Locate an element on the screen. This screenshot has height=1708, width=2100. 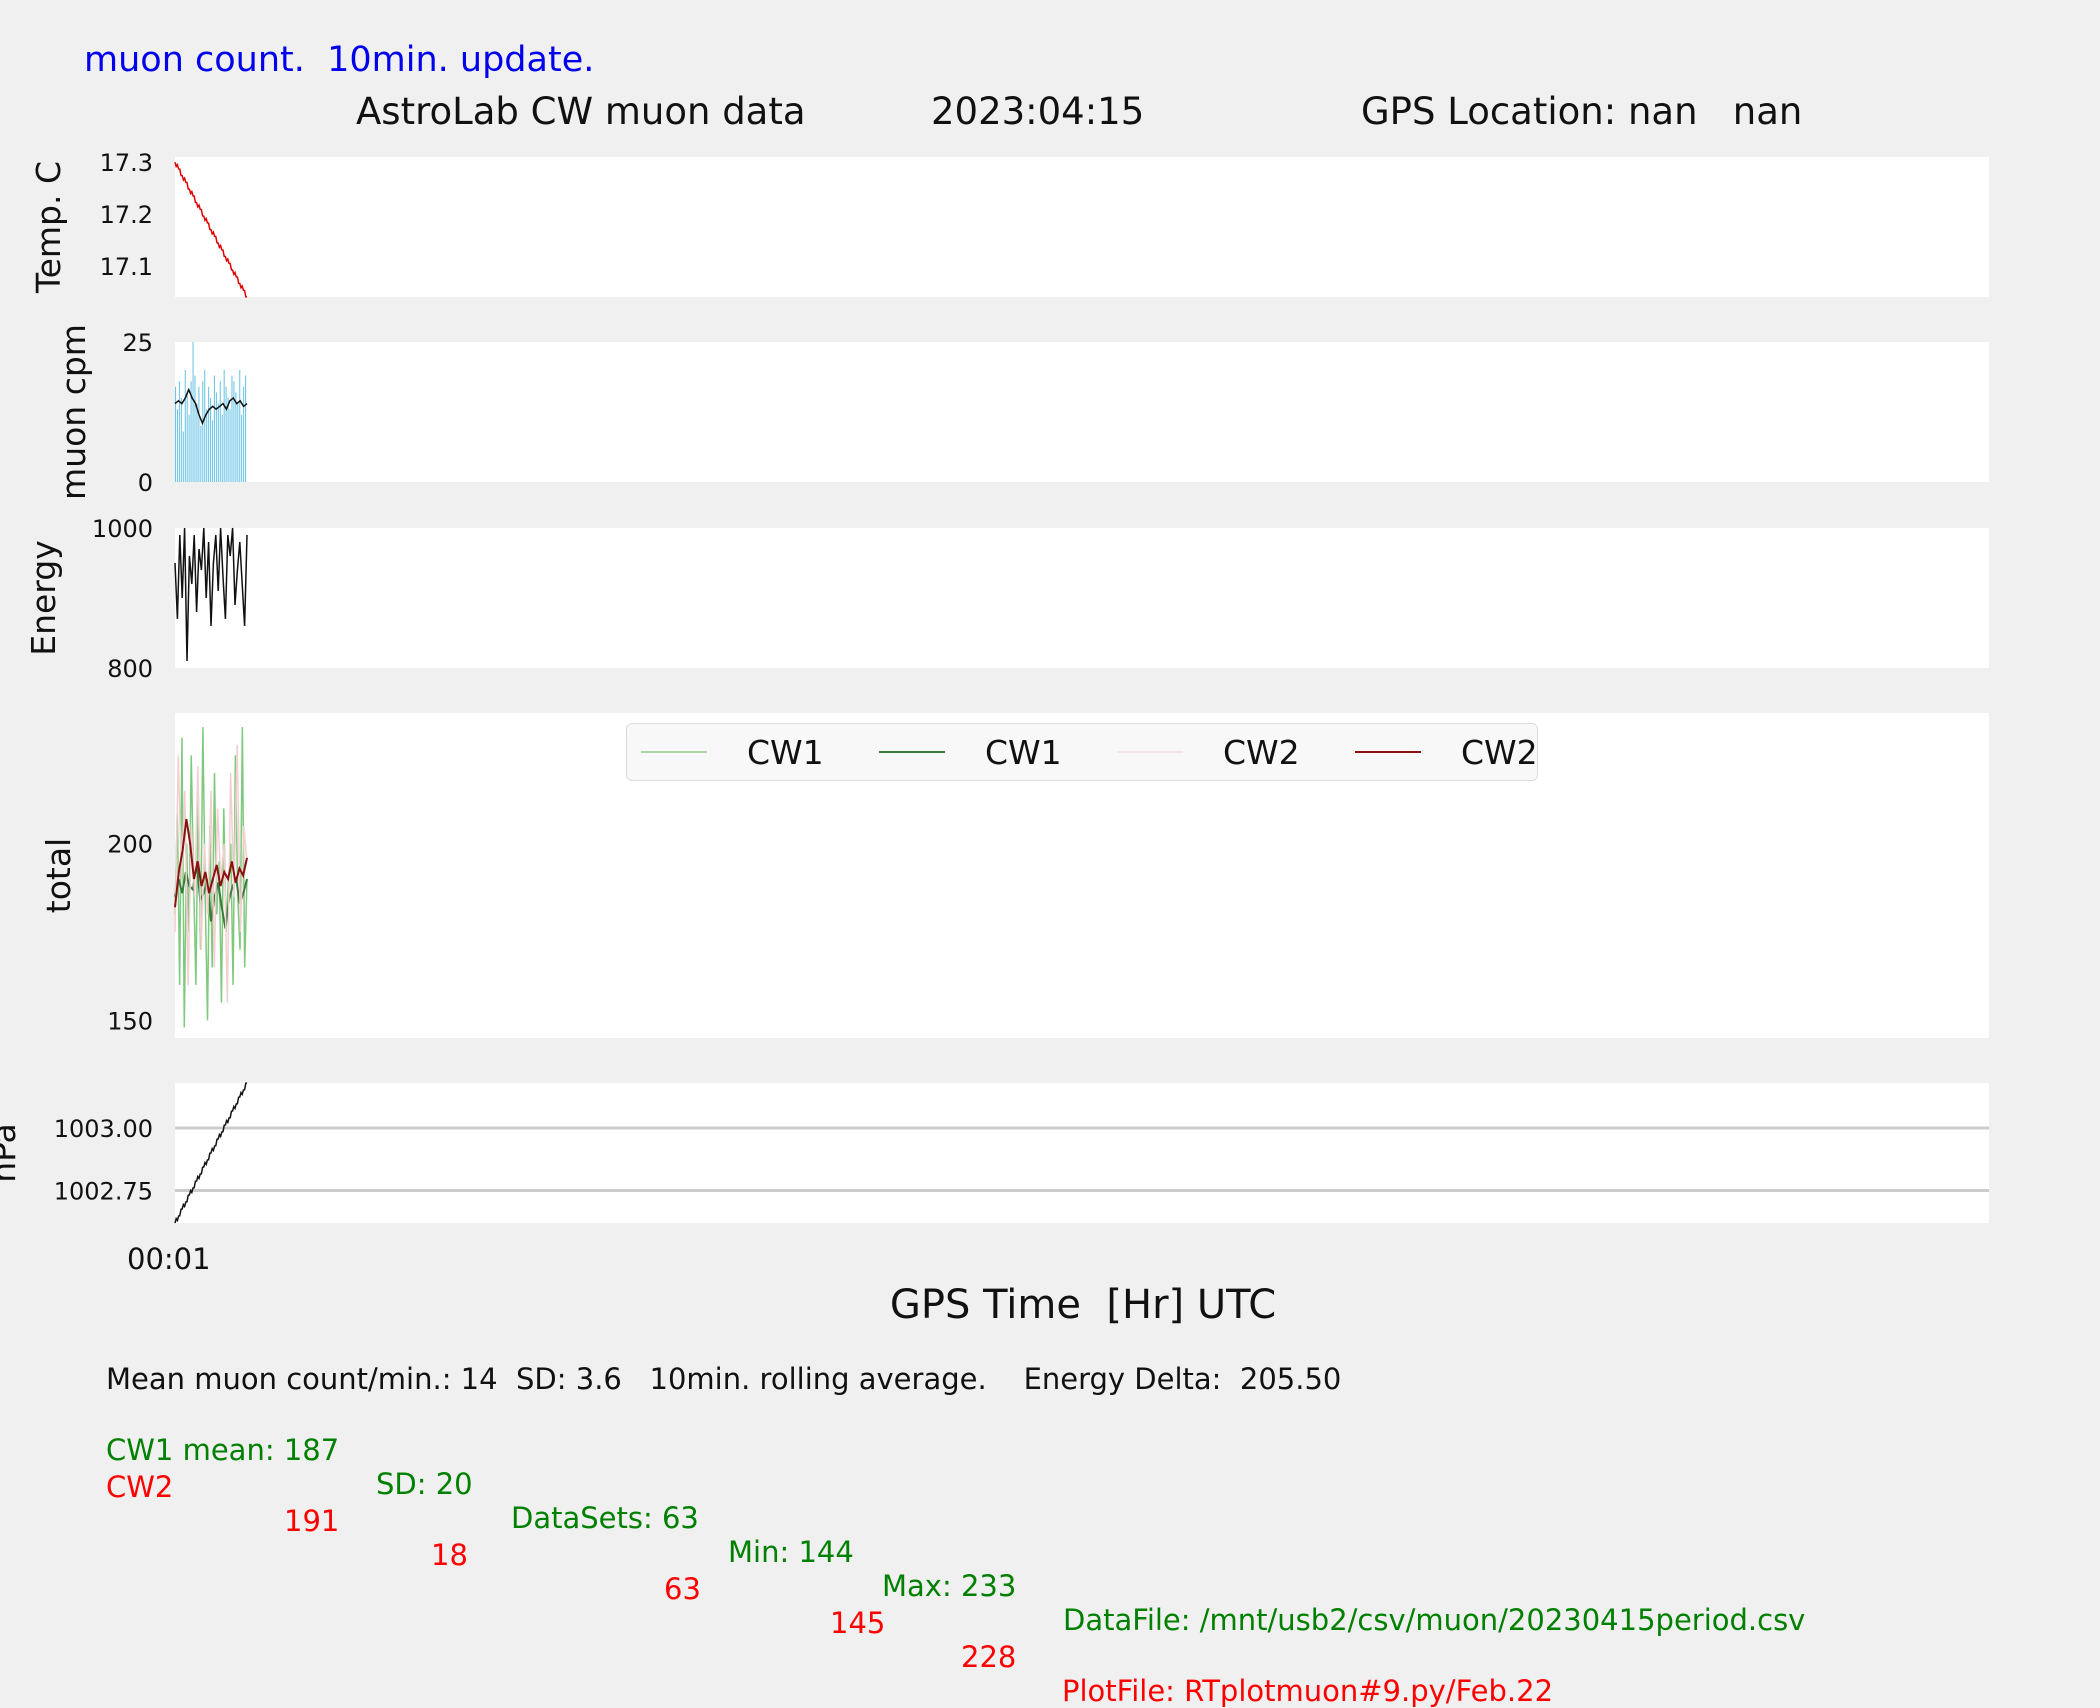
y-tick-label: 17.1 is located at coordinates (126, 267).